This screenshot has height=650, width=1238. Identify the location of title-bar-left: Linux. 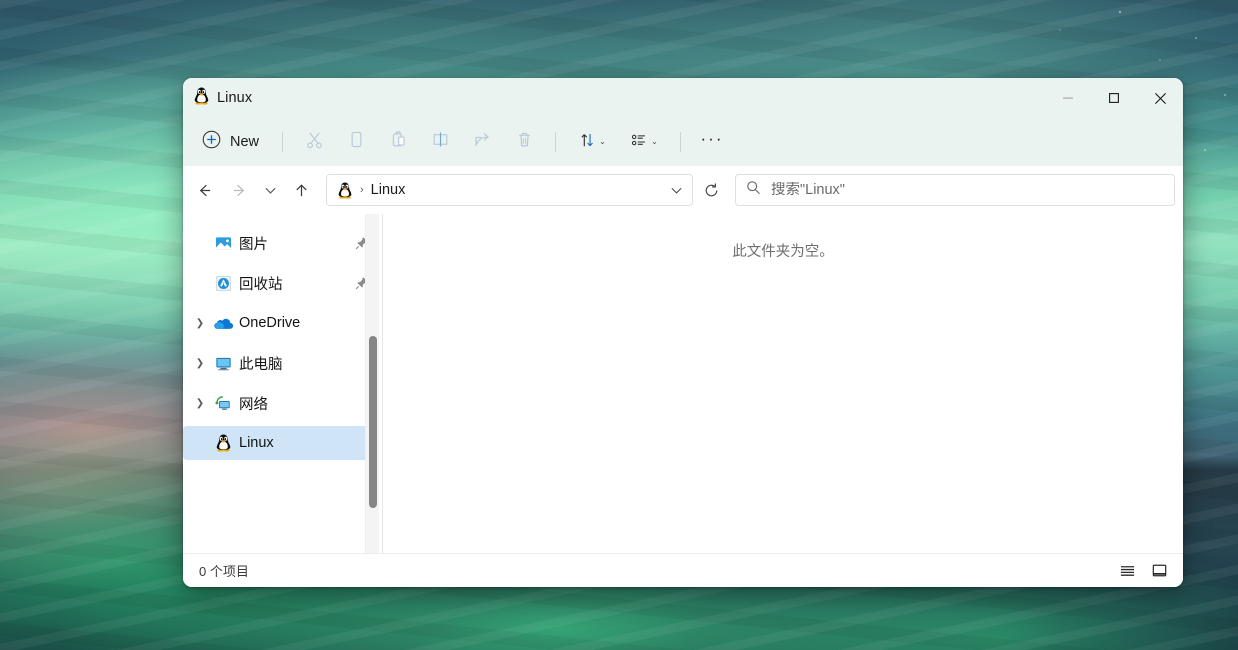
(217, 98).